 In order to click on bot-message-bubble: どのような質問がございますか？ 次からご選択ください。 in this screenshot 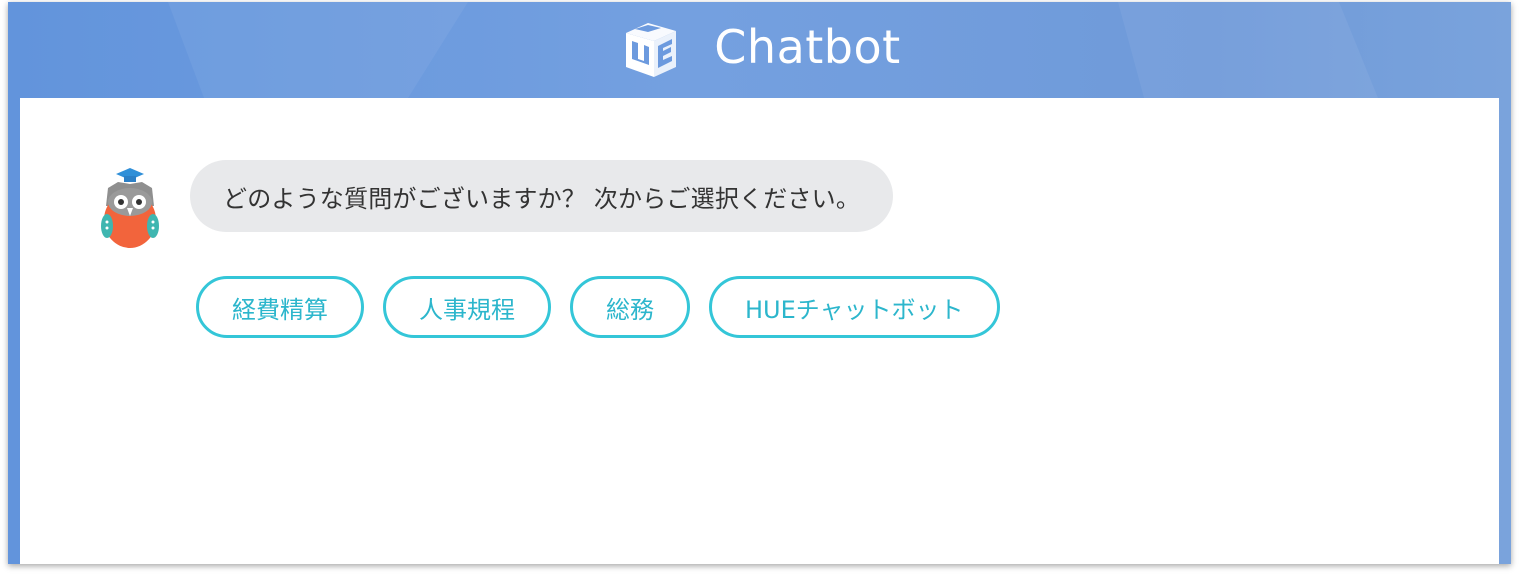, I will do `click(542, 196)`.